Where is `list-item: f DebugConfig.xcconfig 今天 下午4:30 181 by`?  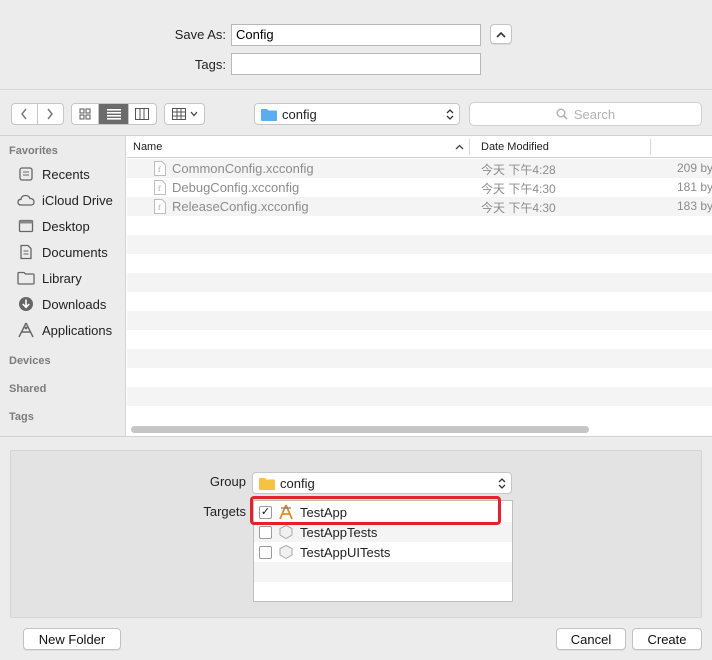 list-item: f DebugConfig.xcconfig 今天 下午4:30 181 by is located at coordinates (419, 187).